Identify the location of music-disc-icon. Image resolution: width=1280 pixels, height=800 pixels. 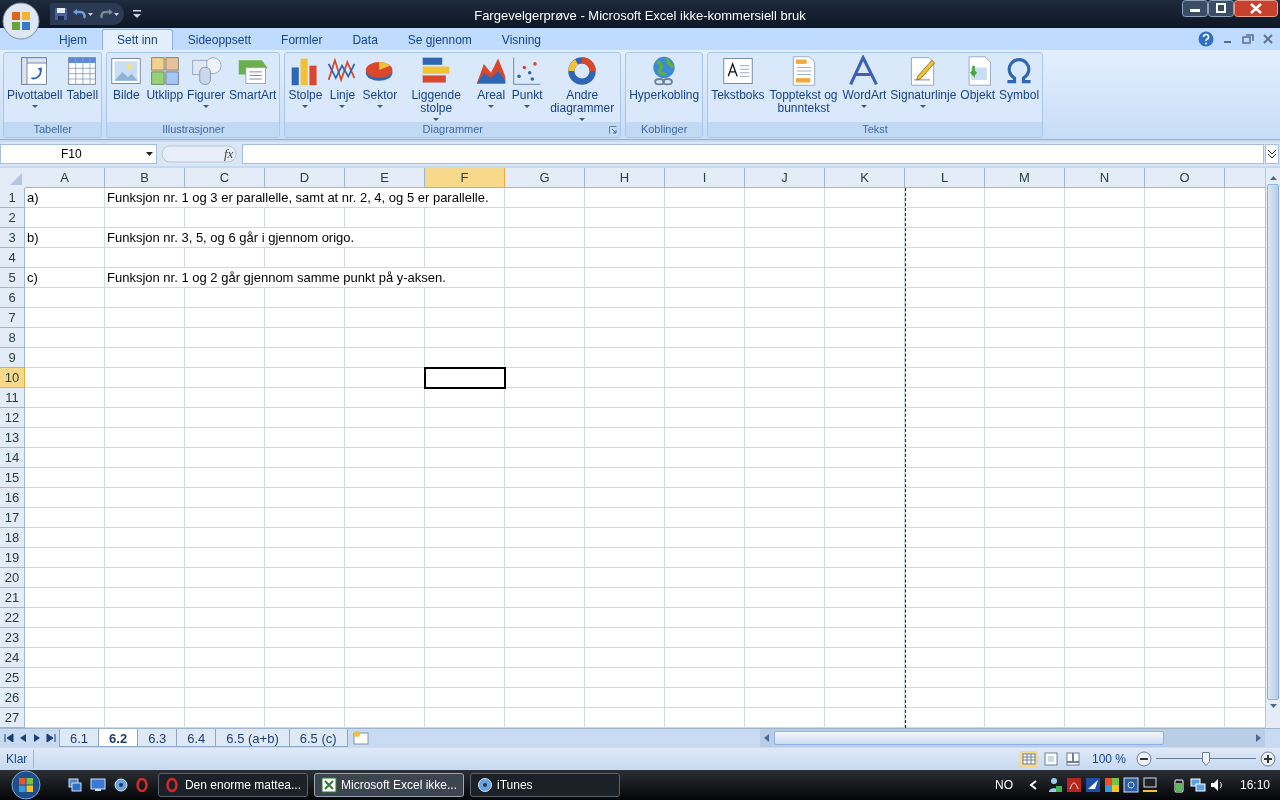
(121, 785).